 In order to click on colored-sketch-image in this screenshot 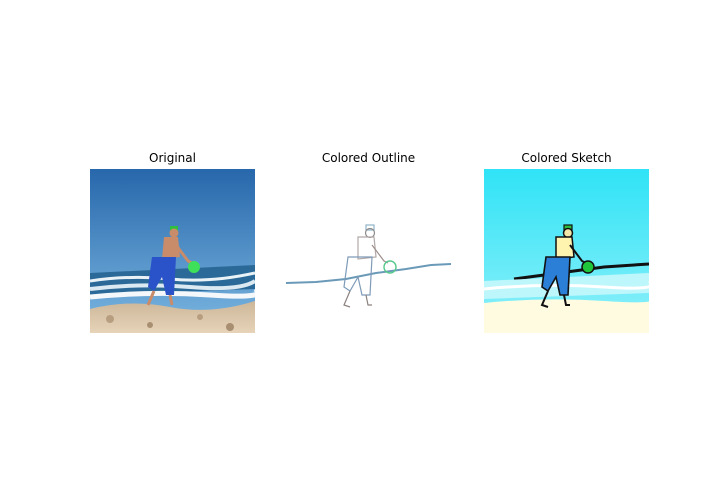, I will do `click(566, 251)`.